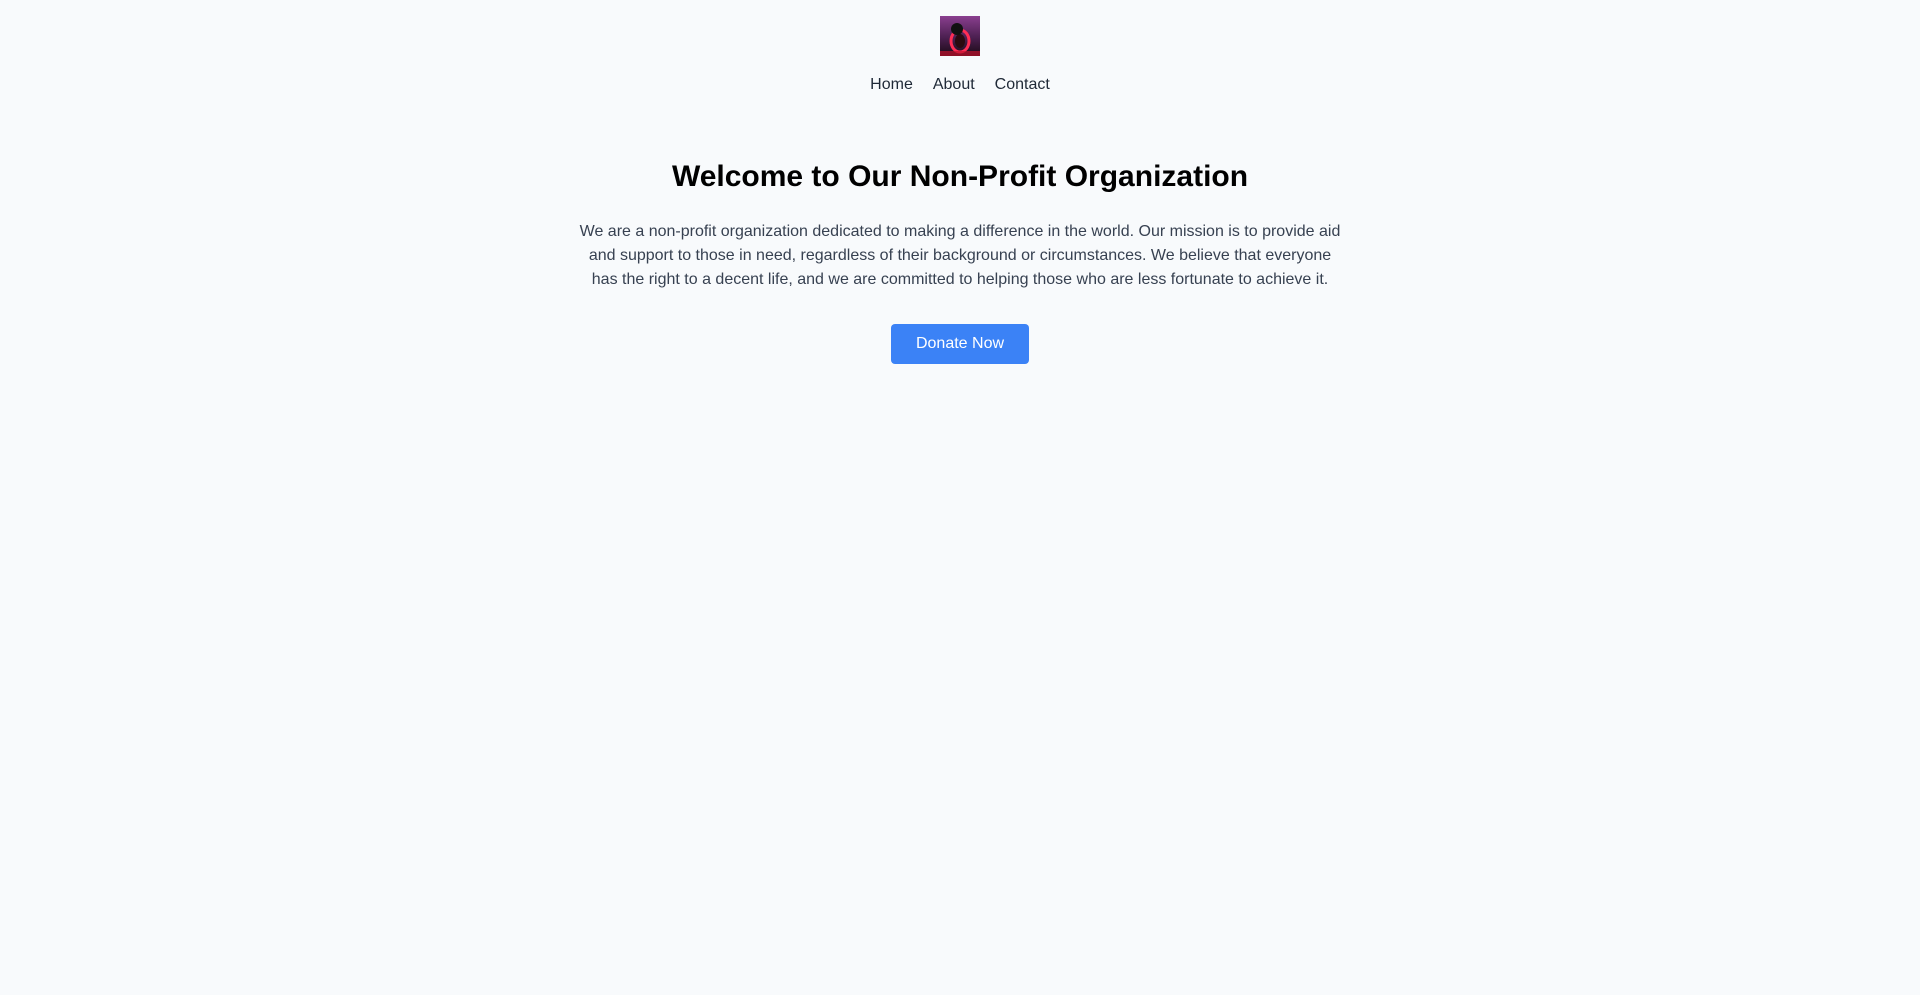 The height and width of the screenshot is (995, 1920). I want to click on nav-link-contact: Contact, so click(1022, 85).